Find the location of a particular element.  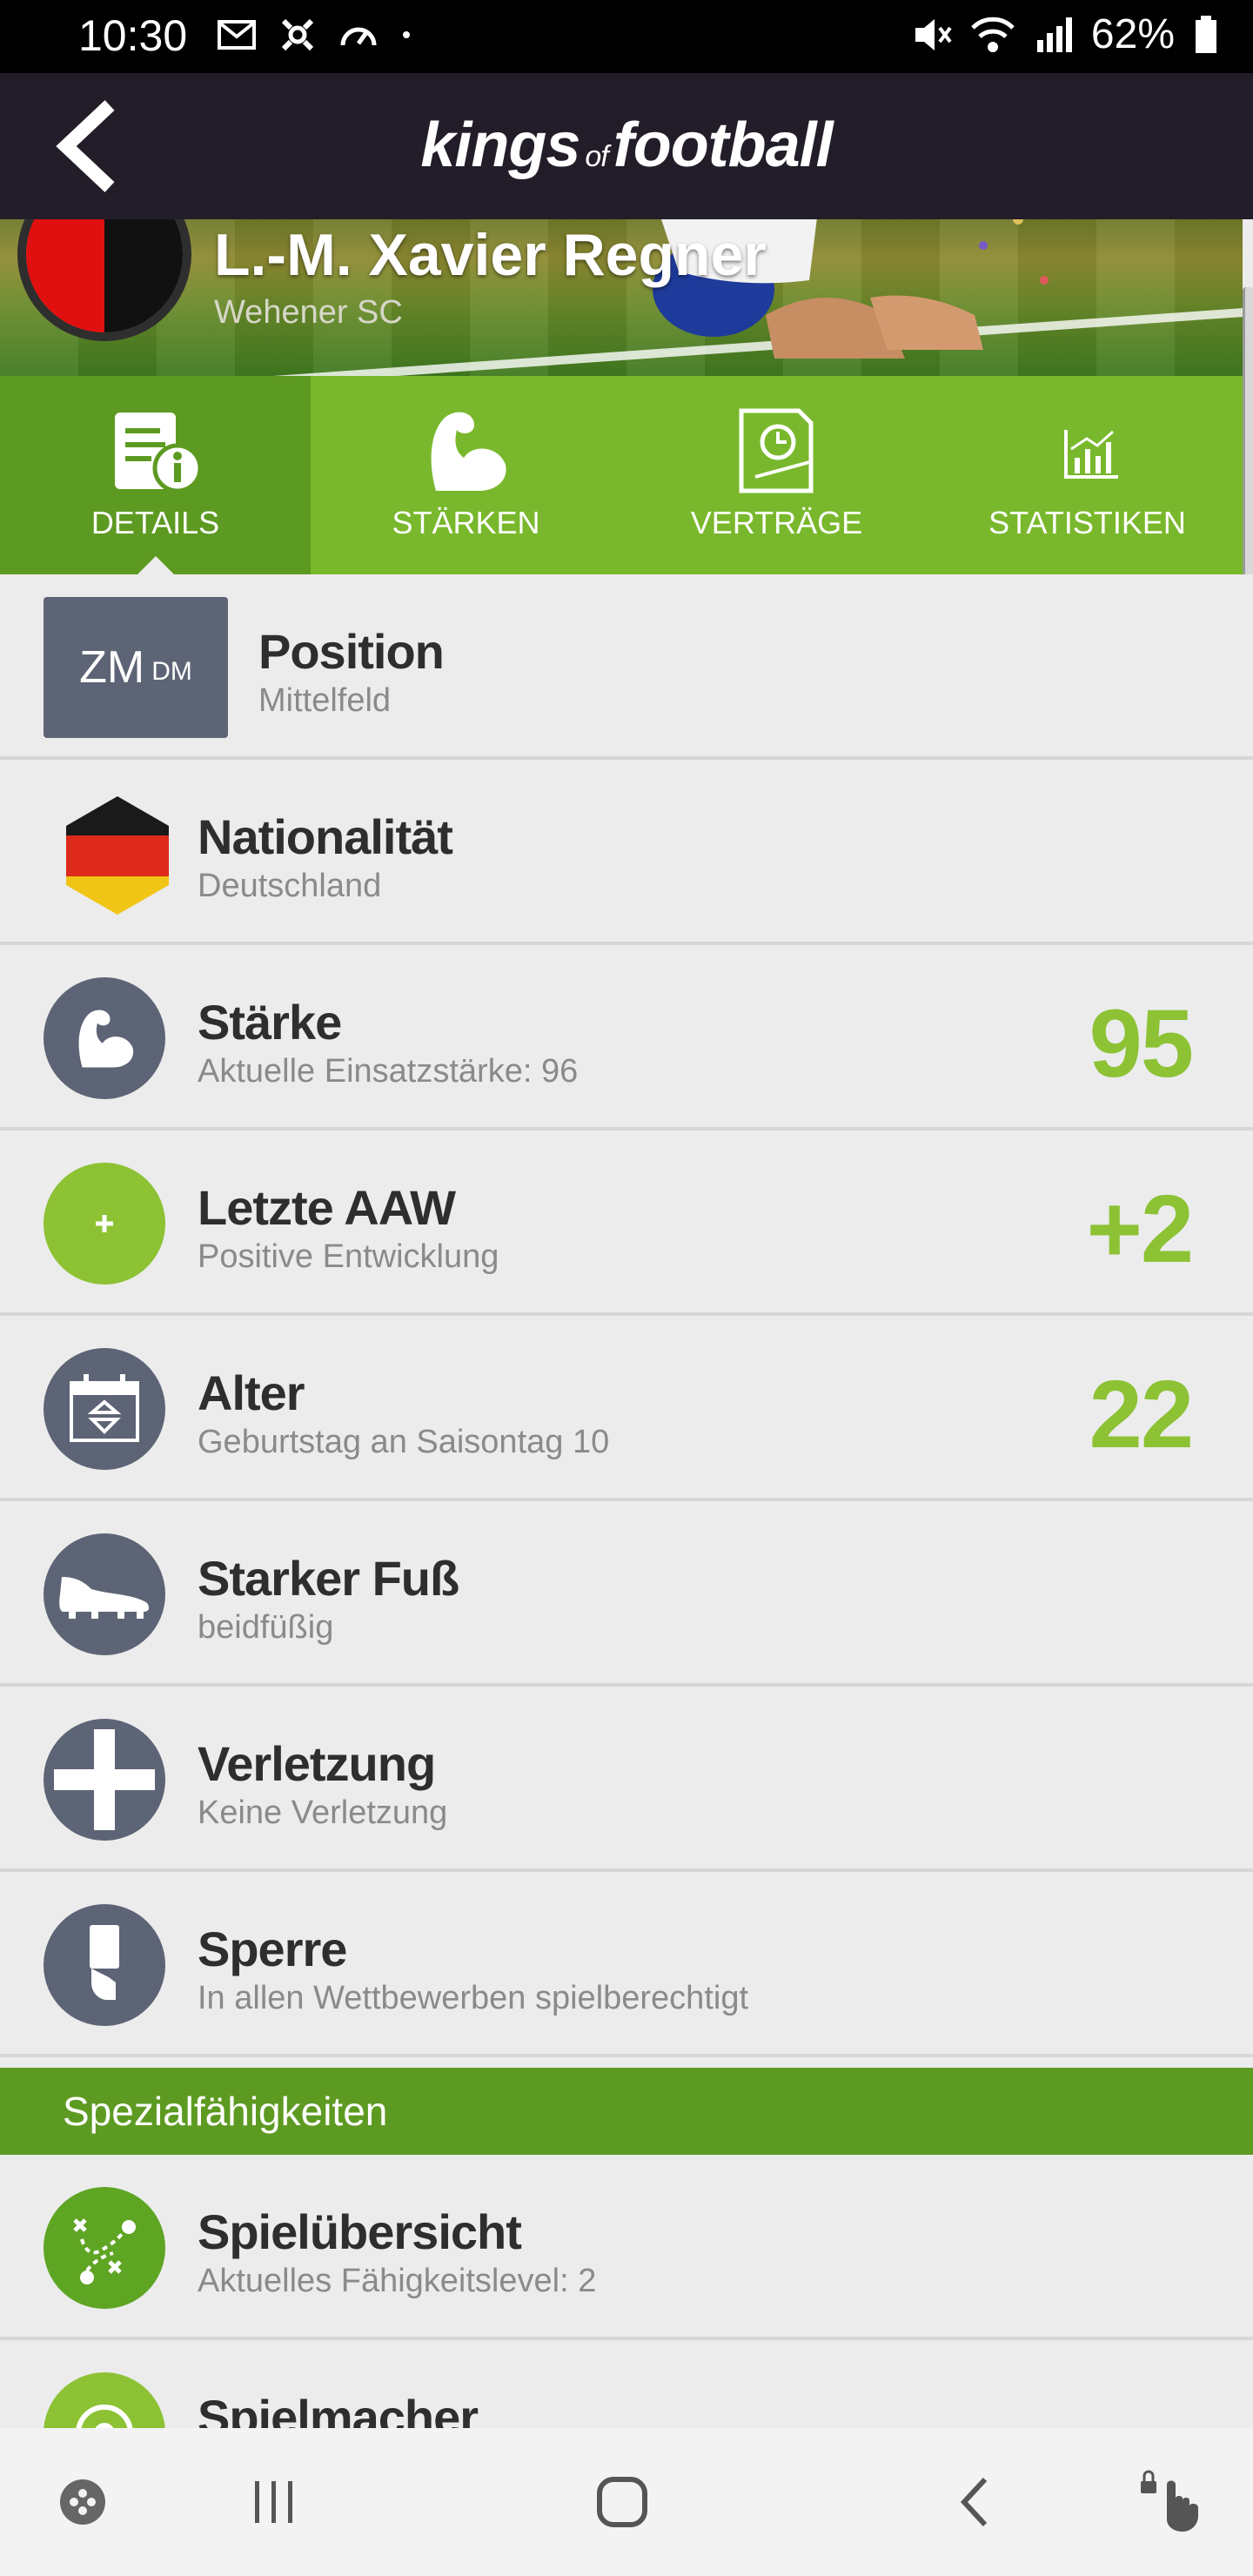

app-bar: kings offootball is located at coordinates (626, 146).